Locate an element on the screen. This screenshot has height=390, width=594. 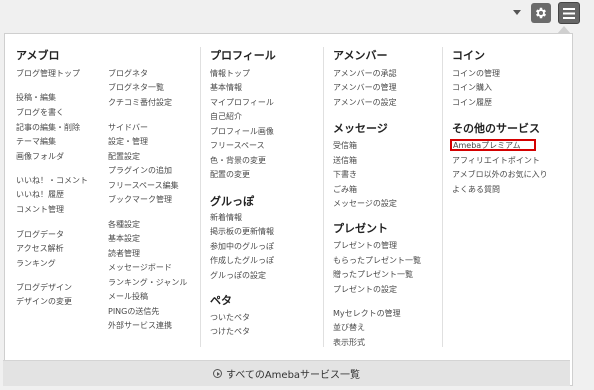
menu-link: PINGの送信先 is located at coordinates (133, 311).